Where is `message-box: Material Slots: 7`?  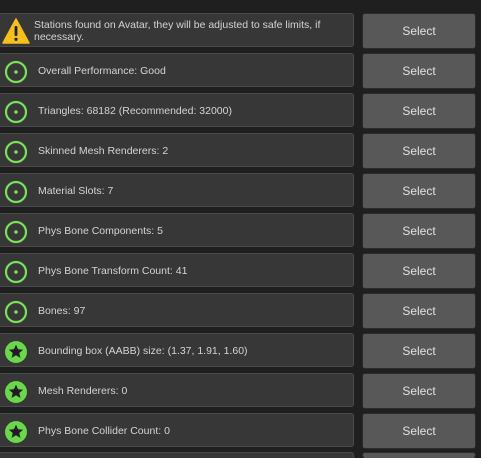
message-box: Material Slots: 7 is located at coordinates (177, 190).